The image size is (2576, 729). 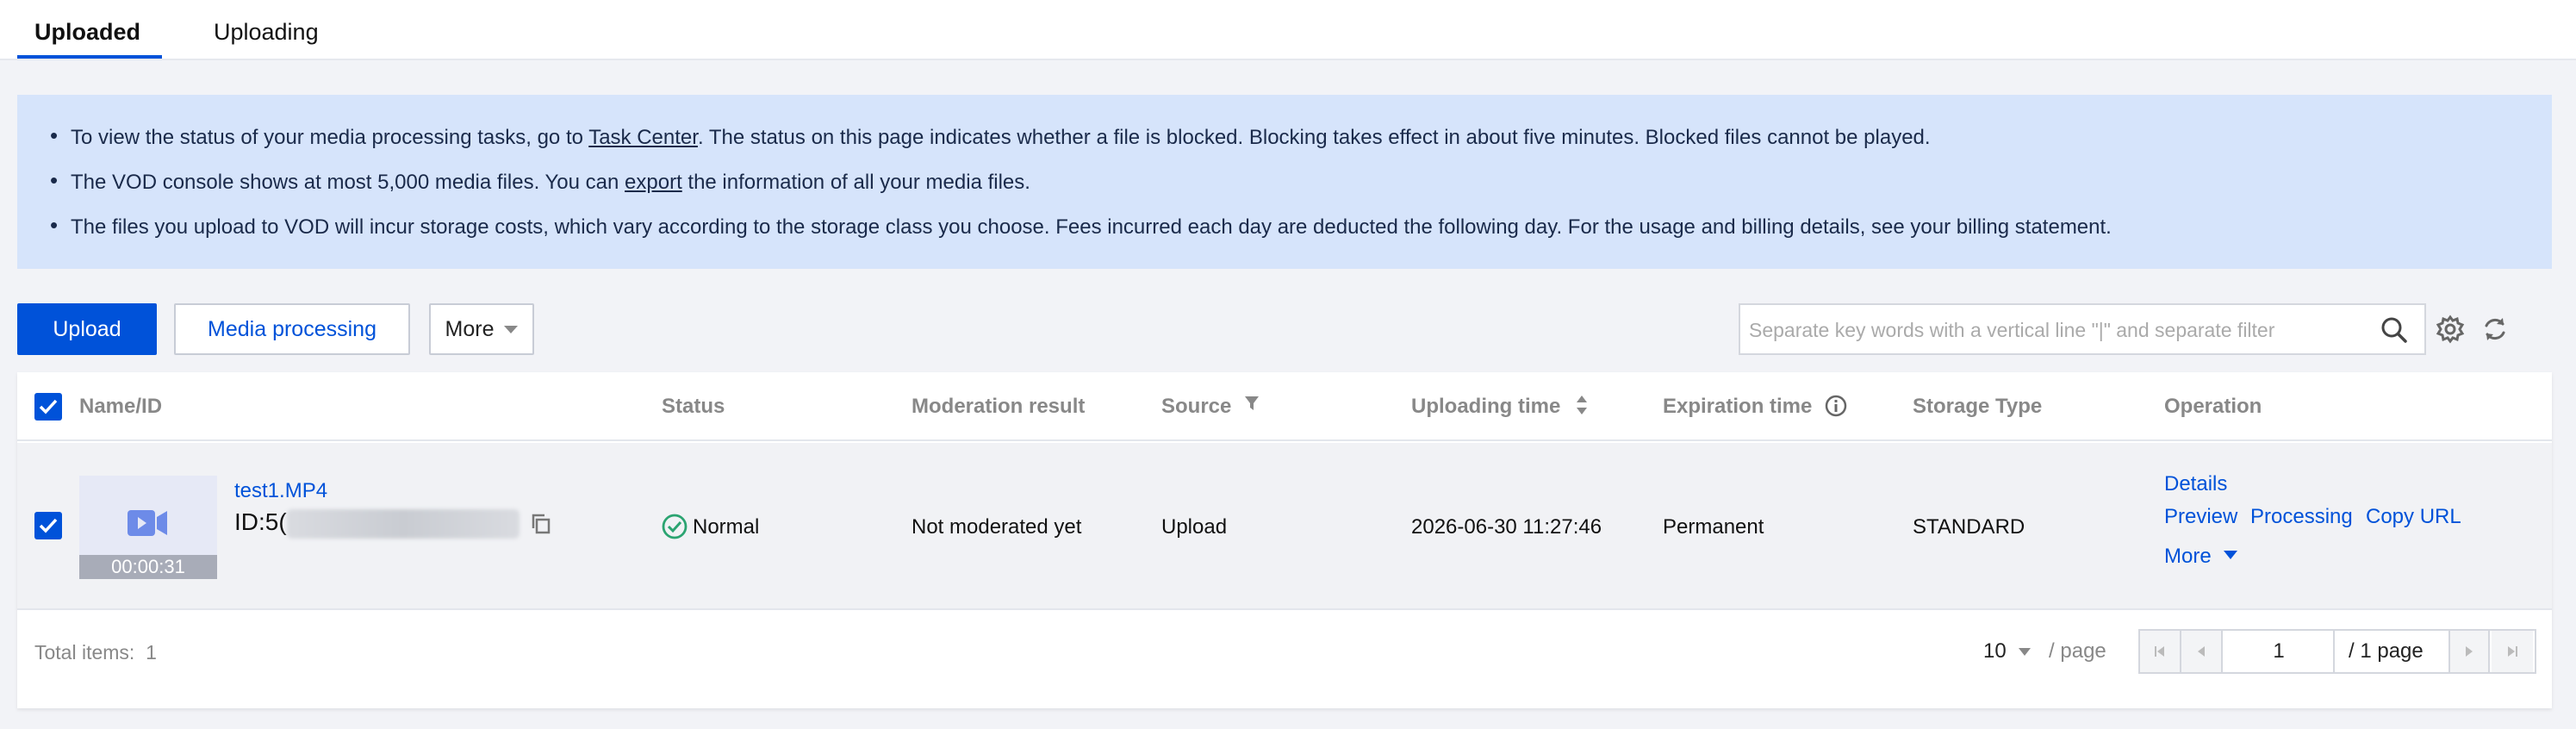 What do you see at coordinates (2051, 330) in the screenshot?
I see `search-input` at bounding box center [2051, 330].